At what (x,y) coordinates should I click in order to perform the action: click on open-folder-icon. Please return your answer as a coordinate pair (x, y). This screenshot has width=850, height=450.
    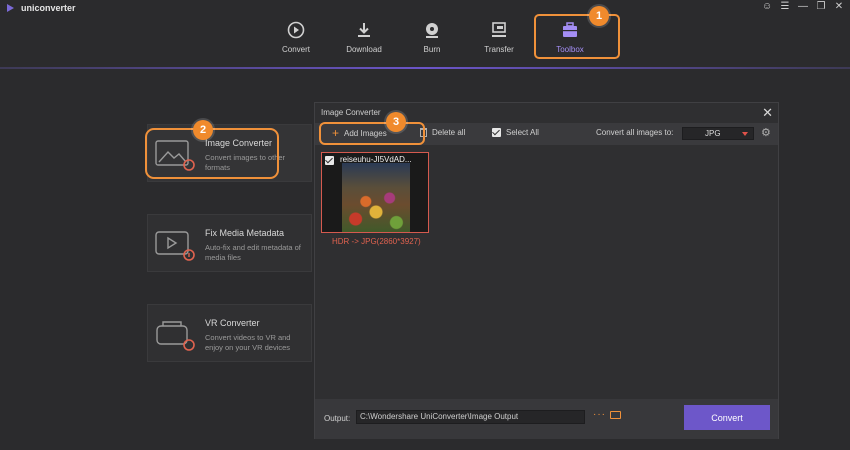
    Looking at the image, I should click on (615, 415).